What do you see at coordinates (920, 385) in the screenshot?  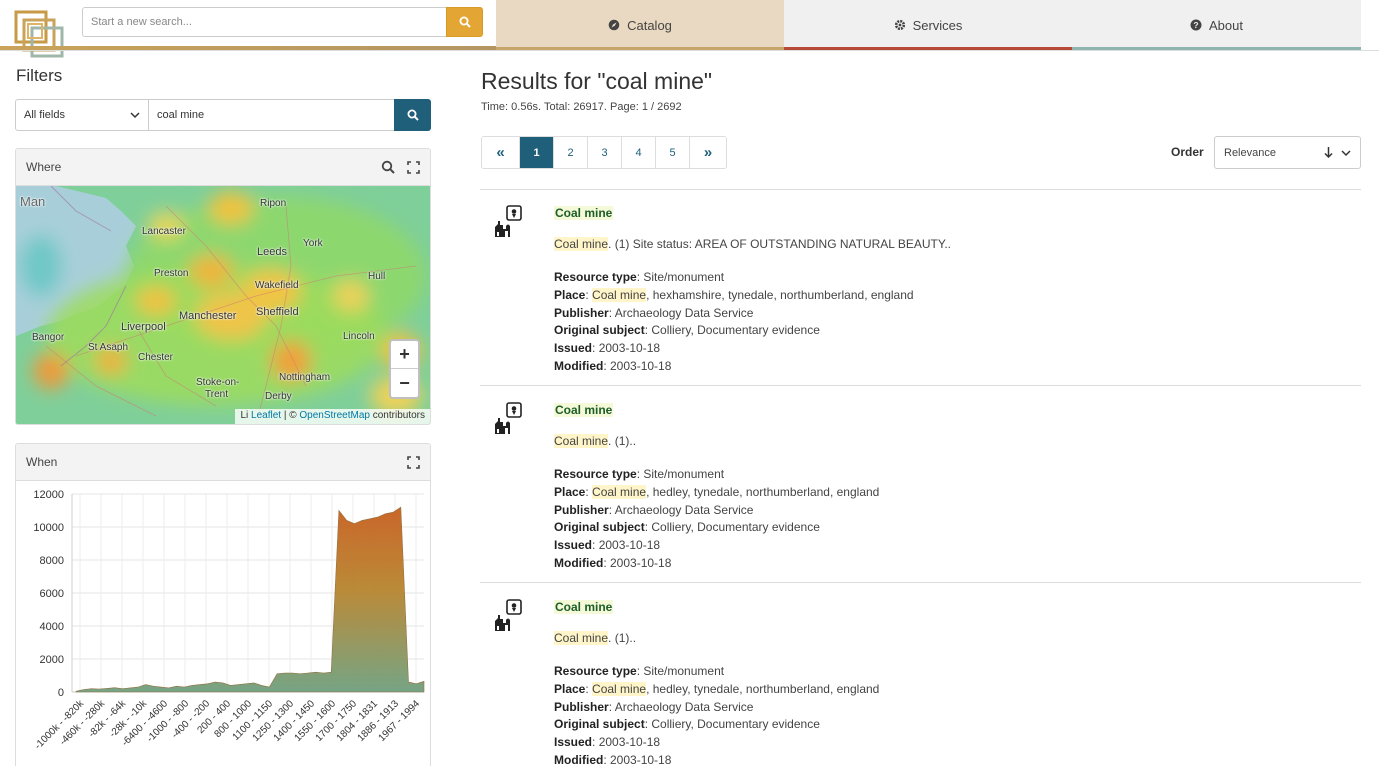 I see `results-separator` at bounding box center [920, 385].